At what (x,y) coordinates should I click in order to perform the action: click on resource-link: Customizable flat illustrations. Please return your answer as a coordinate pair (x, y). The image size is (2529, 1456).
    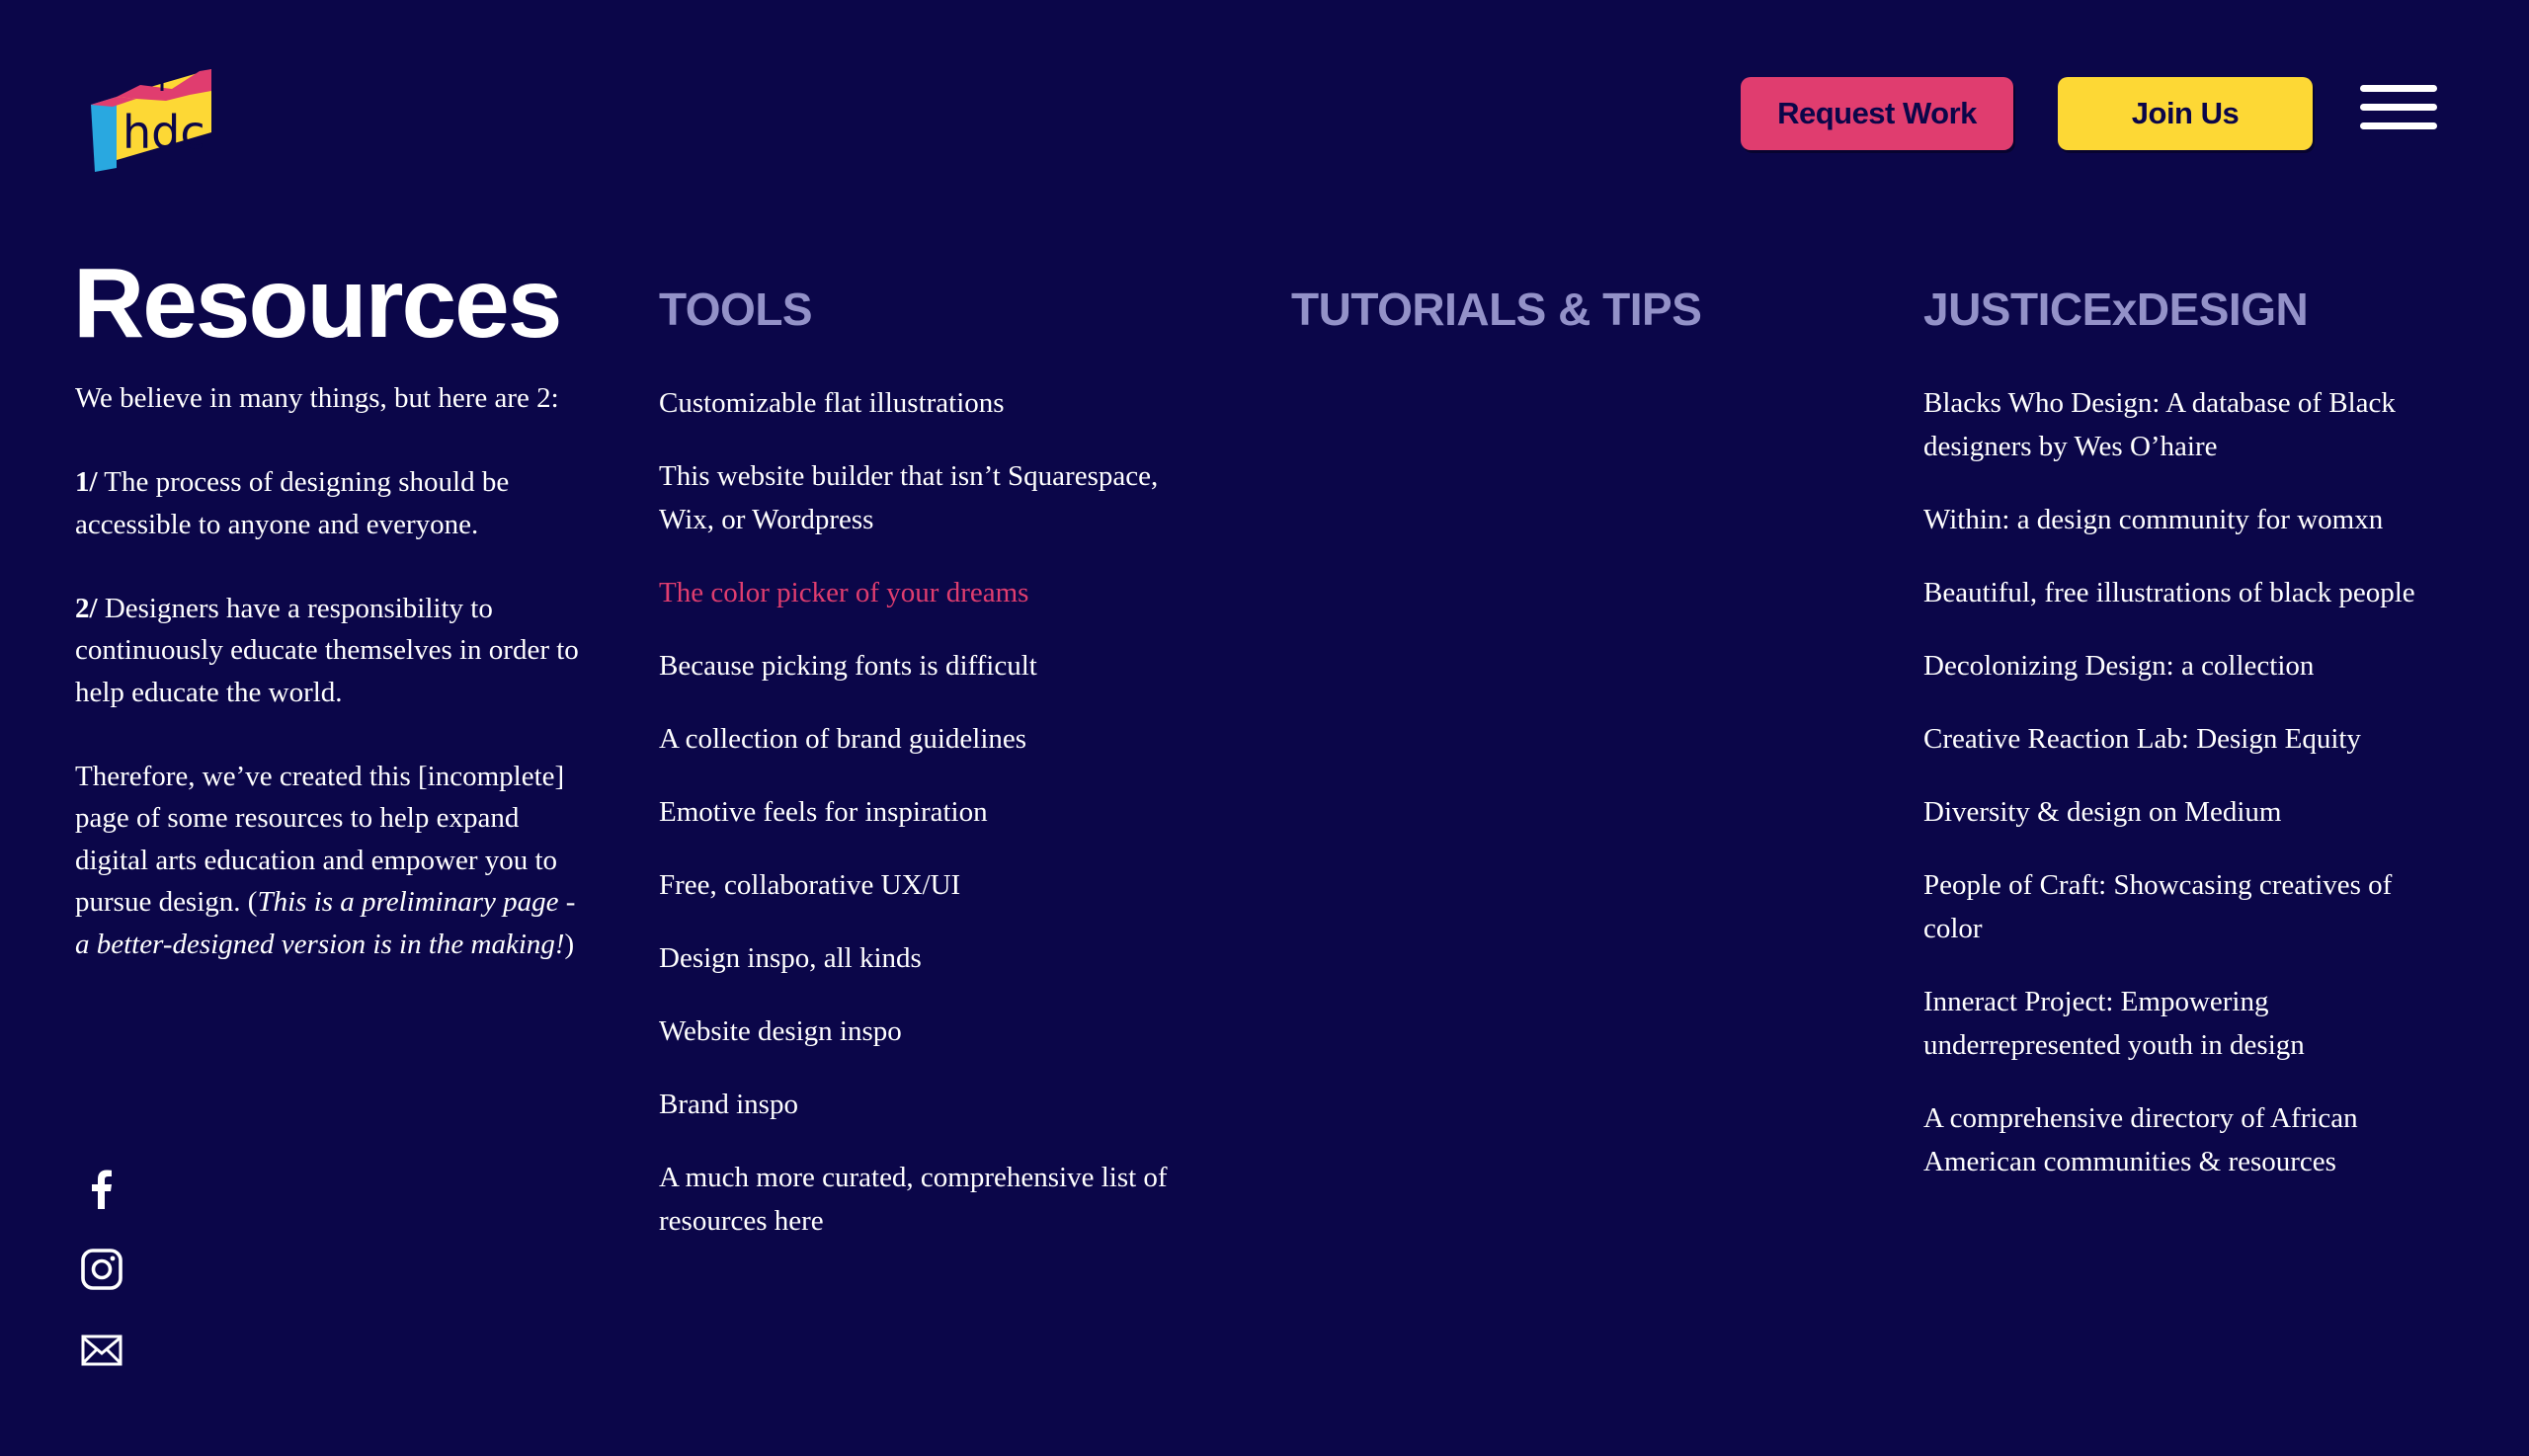
    Looking at the image, I should click on (935, 403).